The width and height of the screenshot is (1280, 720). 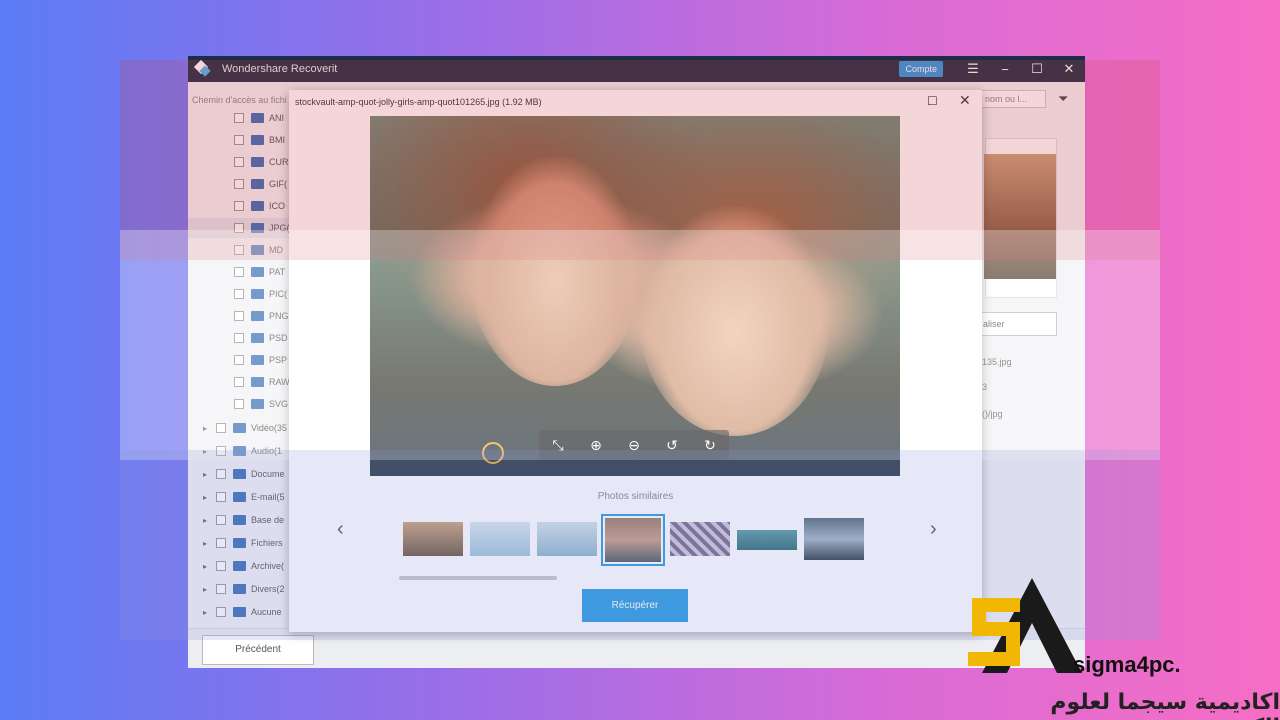 What do you see at coordinates (635, 605) in the screenshot?
I see `recover-button: Récupérer` at bounding box center [635, 605].